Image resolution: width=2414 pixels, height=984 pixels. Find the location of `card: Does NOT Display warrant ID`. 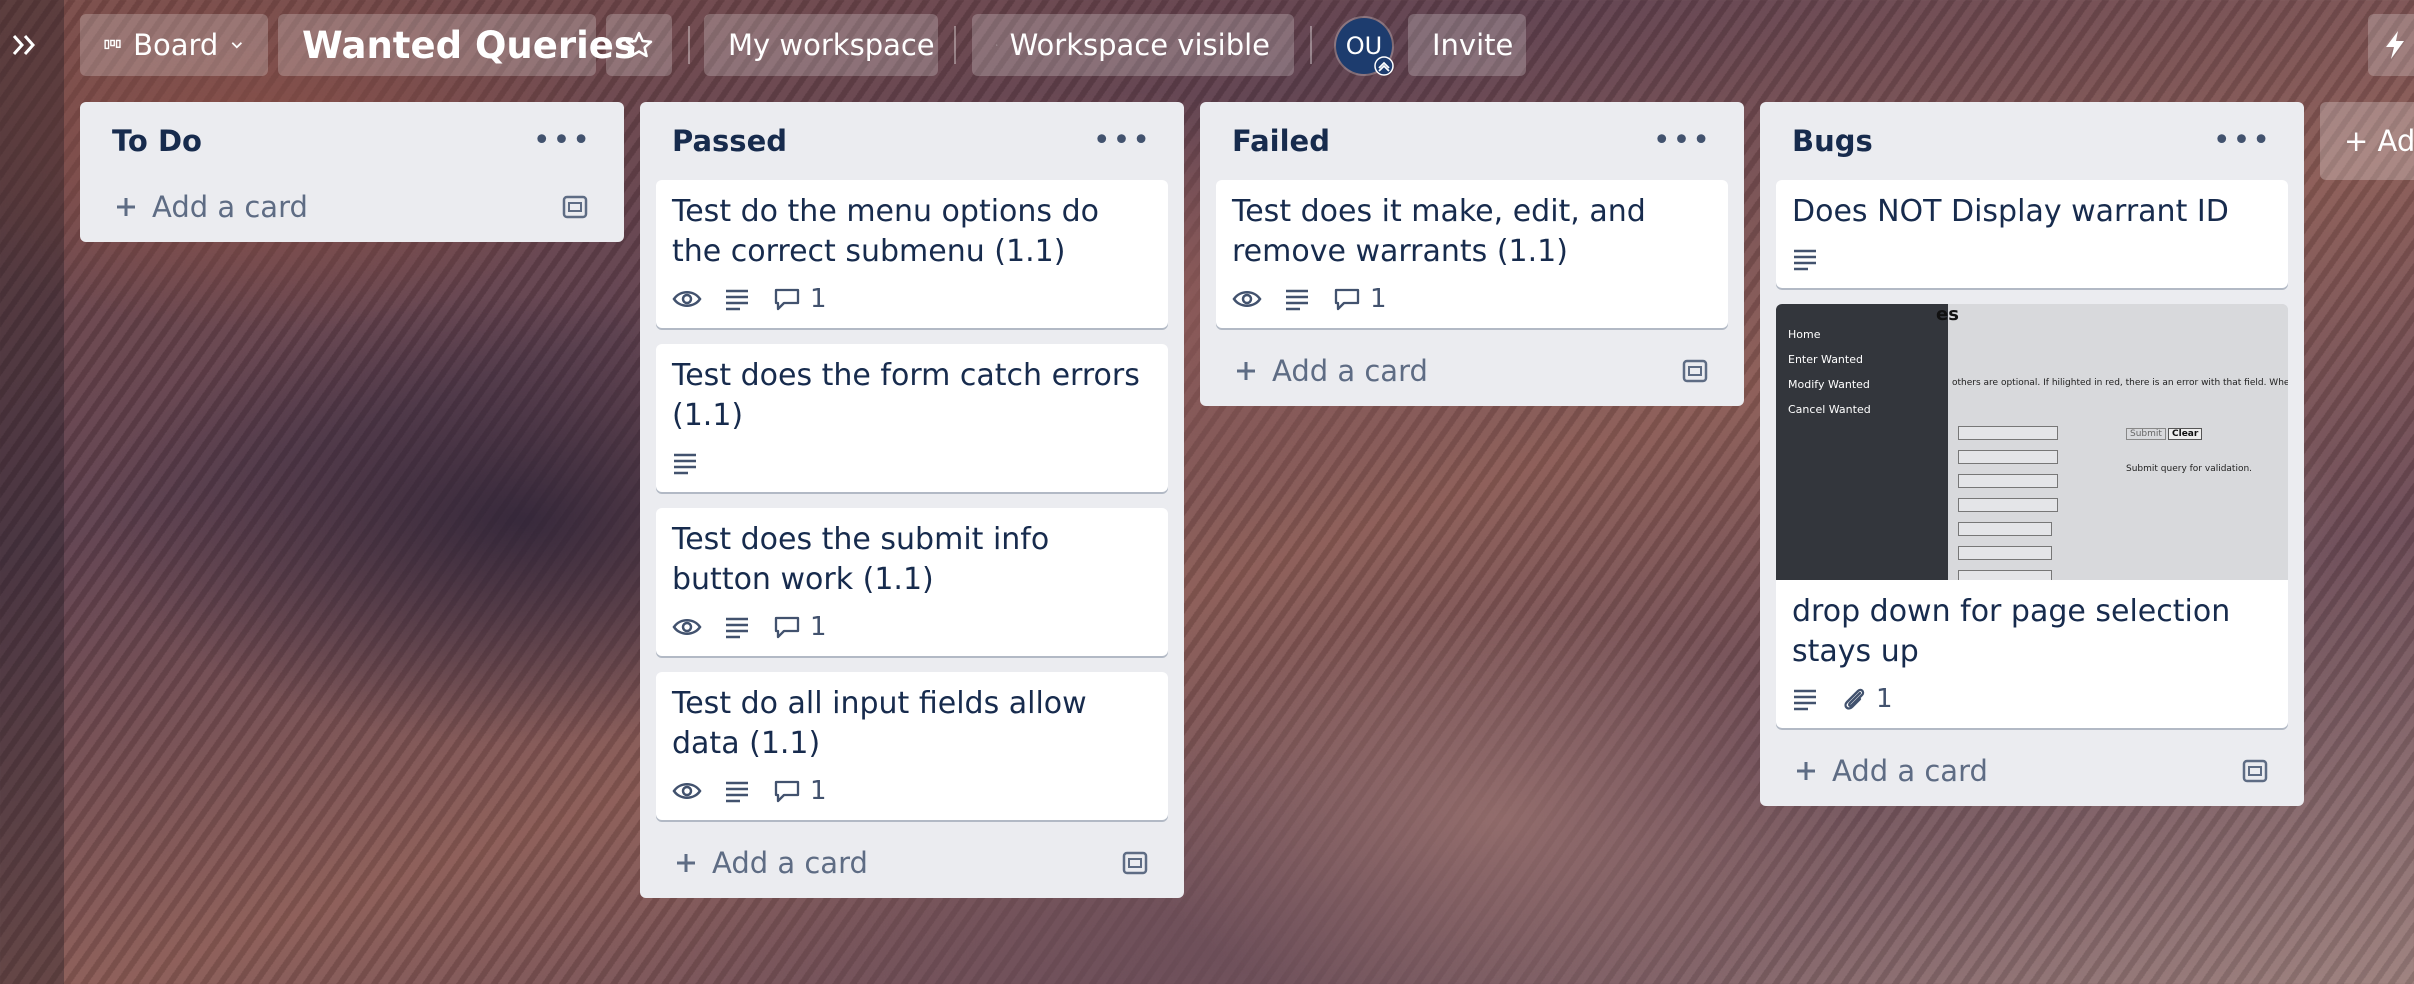

card: Does NOT Display warrant ID is located at coordinates (2032, 234).